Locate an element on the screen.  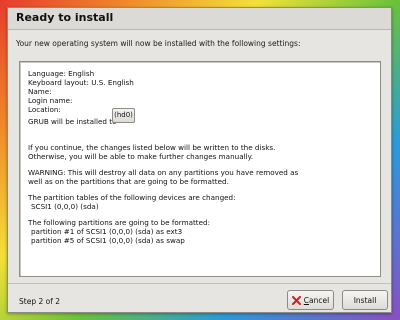
cancel-button: Cancel is located at coordinates (310, 300).